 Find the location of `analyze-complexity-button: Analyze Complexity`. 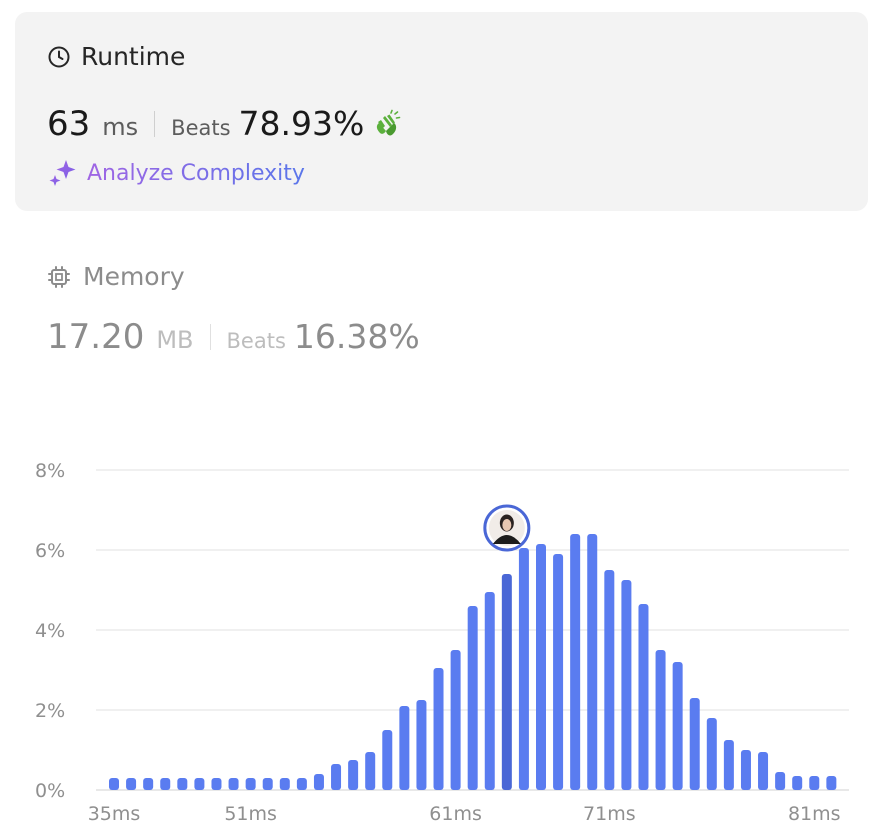

analyze-complexity-button: Analyze Complexity is located at coordinates (176, 173).